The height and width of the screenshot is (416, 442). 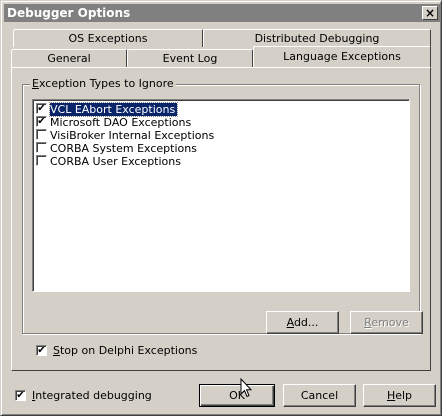 What do you see at coordinates (103, 83) in the screenshot?
I see `group-label: Exception Types to Ignore` at bounding box center [103, 83].